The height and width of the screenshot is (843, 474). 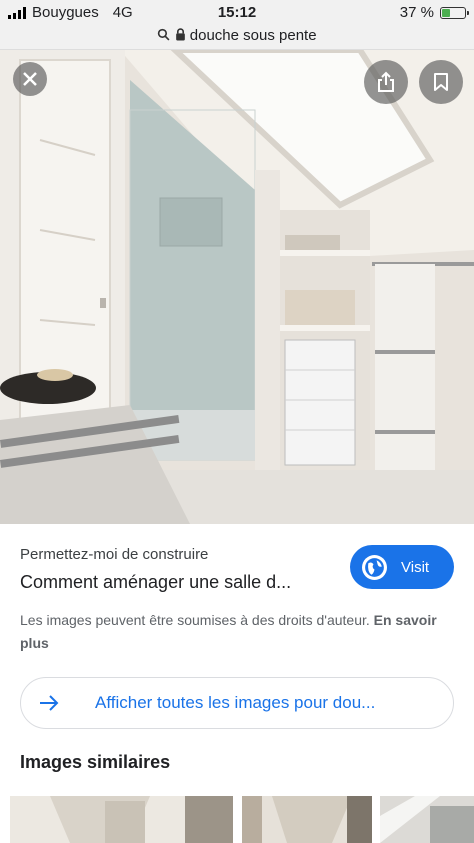 I want to click on share-icon, so click(x=386, y=81).